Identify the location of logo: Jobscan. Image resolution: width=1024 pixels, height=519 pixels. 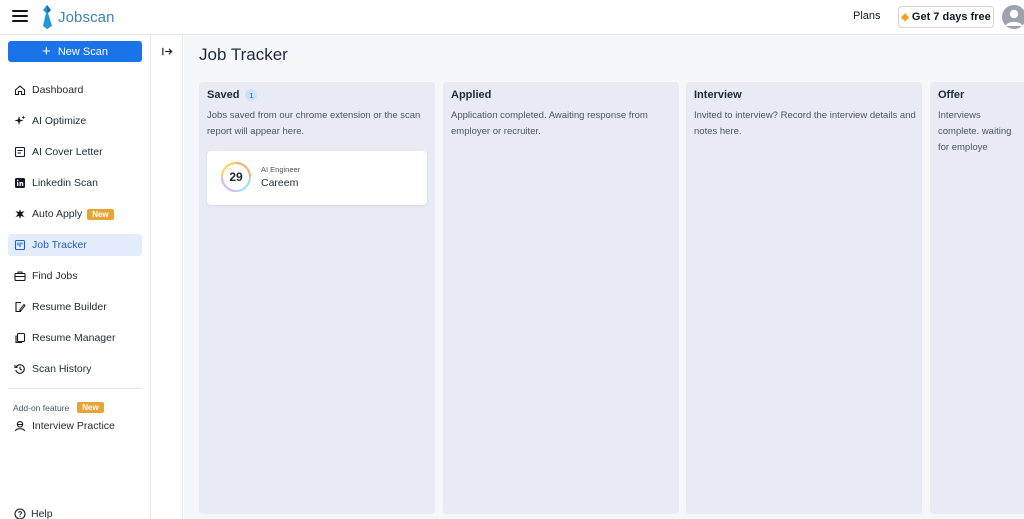
(77, 17).